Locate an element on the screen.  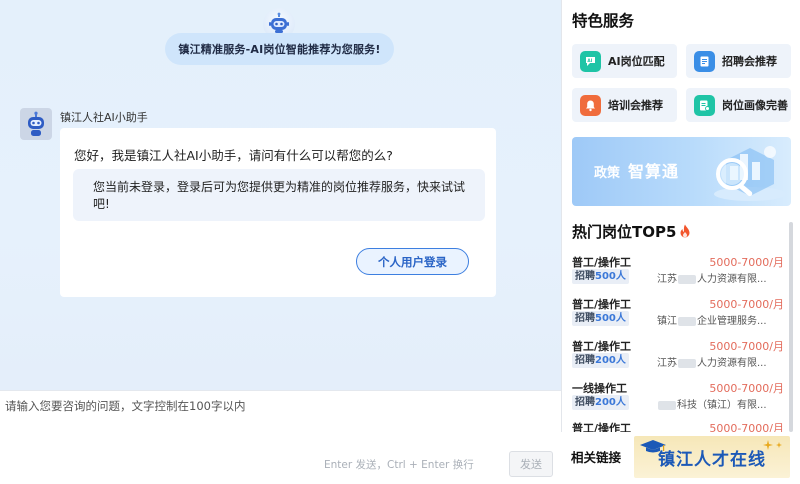
hot-jobs-title-text: 热门岗位TOP5 is located at coordinates (624, 232).